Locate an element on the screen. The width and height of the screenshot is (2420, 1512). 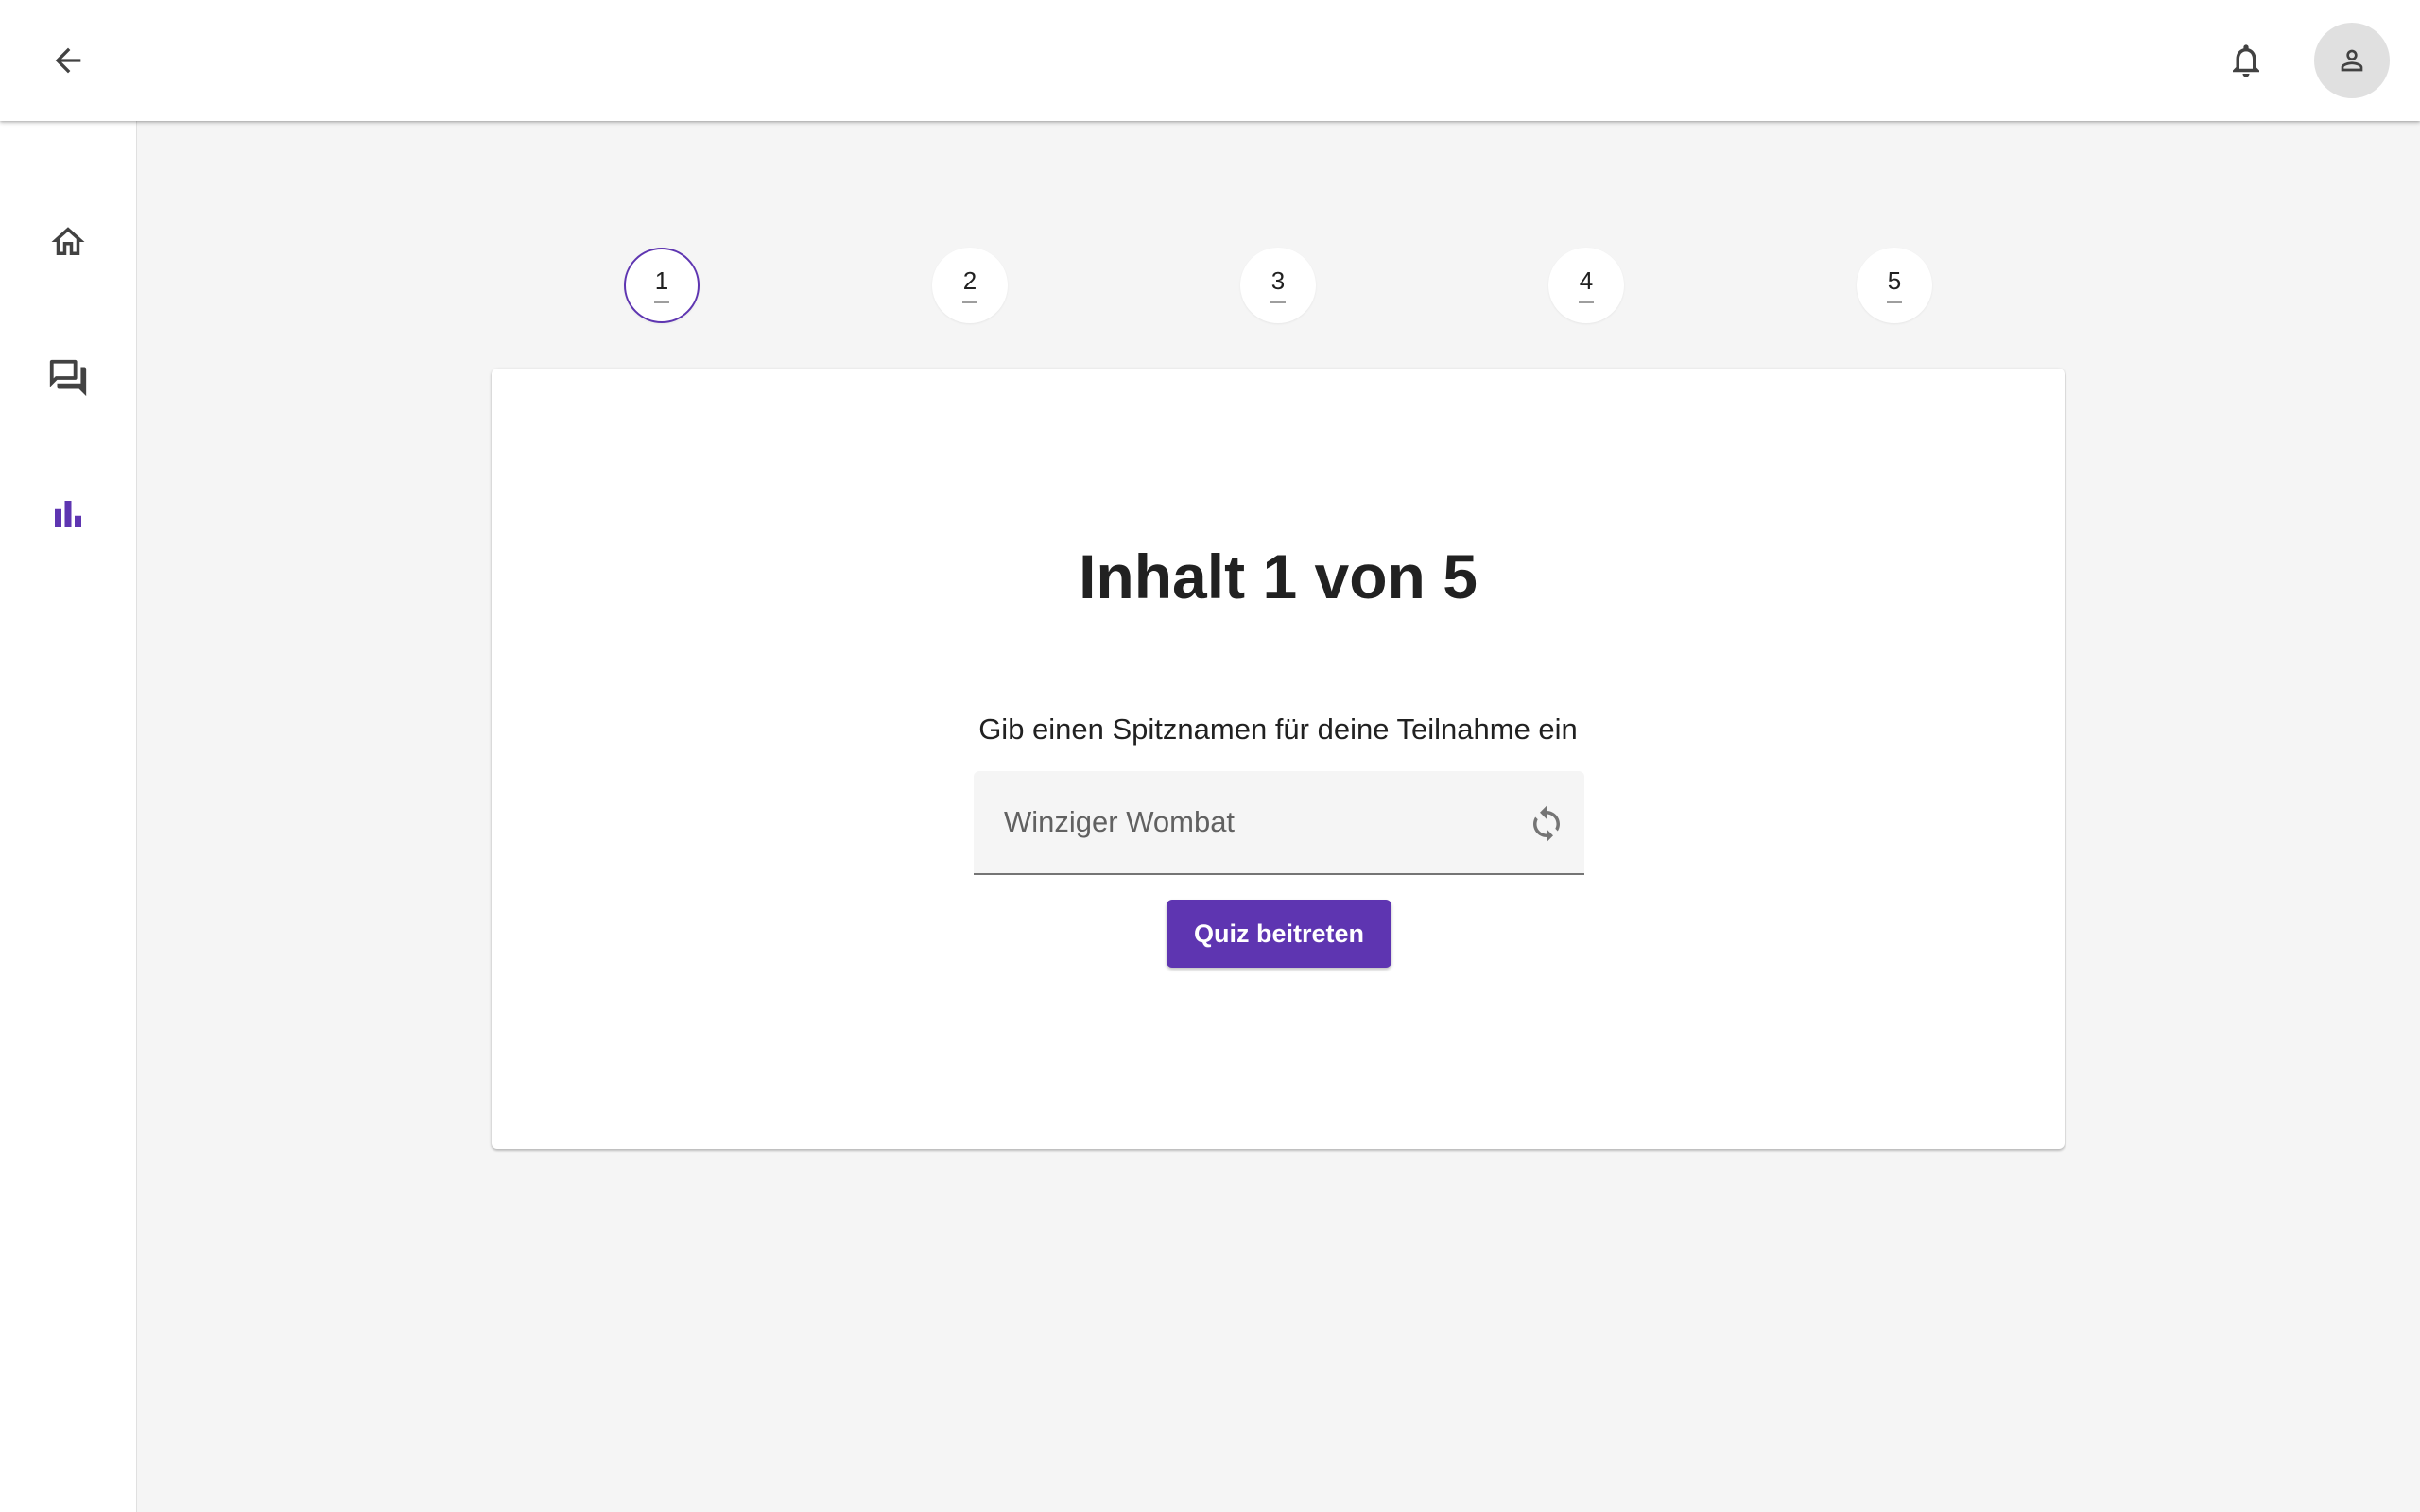
page-title: Inhalt 1 von 5 is located at coordinates (1278, 576).